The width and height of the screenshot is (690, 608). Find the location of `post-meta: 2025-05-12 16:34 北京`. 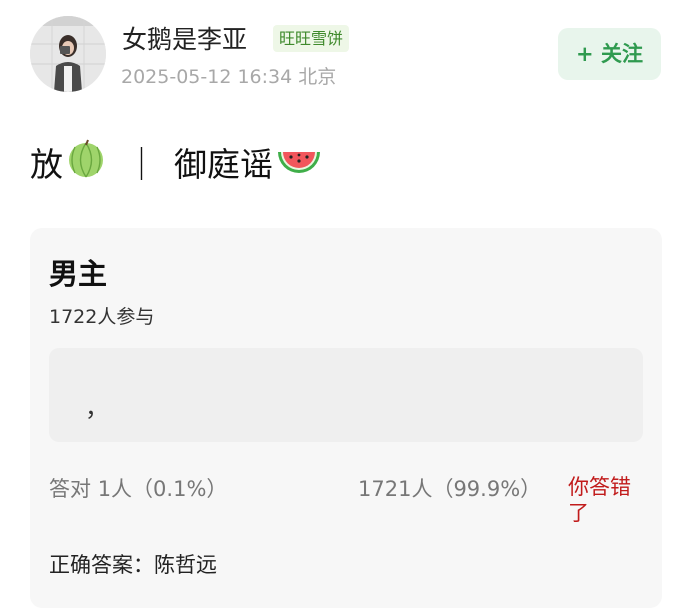

post-meta: 2025-05-12 16:34 北京 is located at coordinates (228, 75).